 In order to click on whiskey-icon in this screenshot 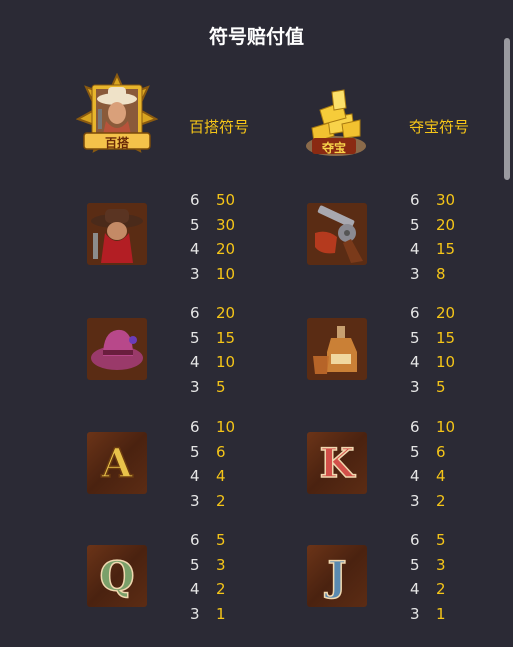, I will do `click(337, 349)`.